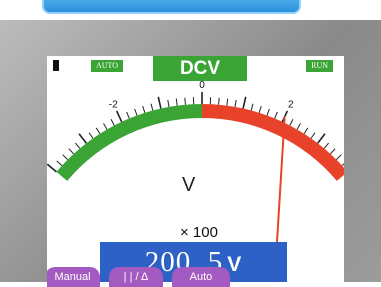 The width and height of the screenshot is (381, 287). Describe the element at coordinates (201, 277) in the screenshot. I see `auto-softkey: Auto` at that location.